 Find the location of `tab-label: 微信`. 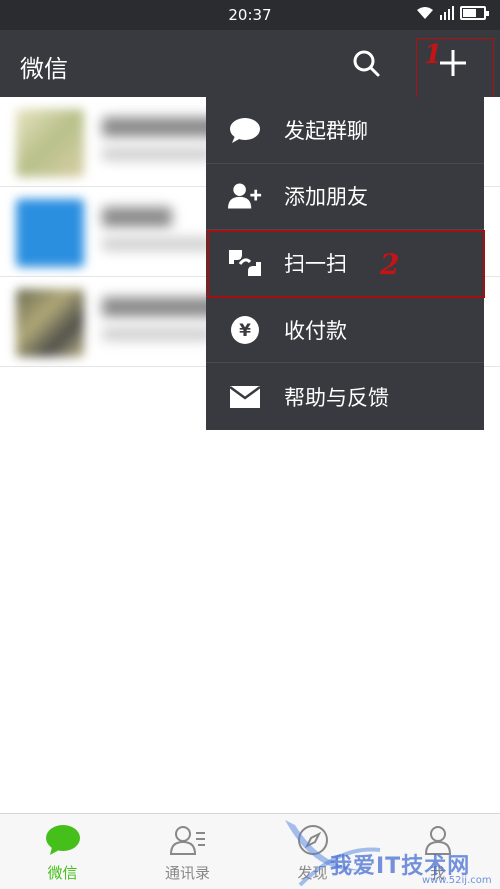

tab-label: 微信 is located at coordinates (62, 873).